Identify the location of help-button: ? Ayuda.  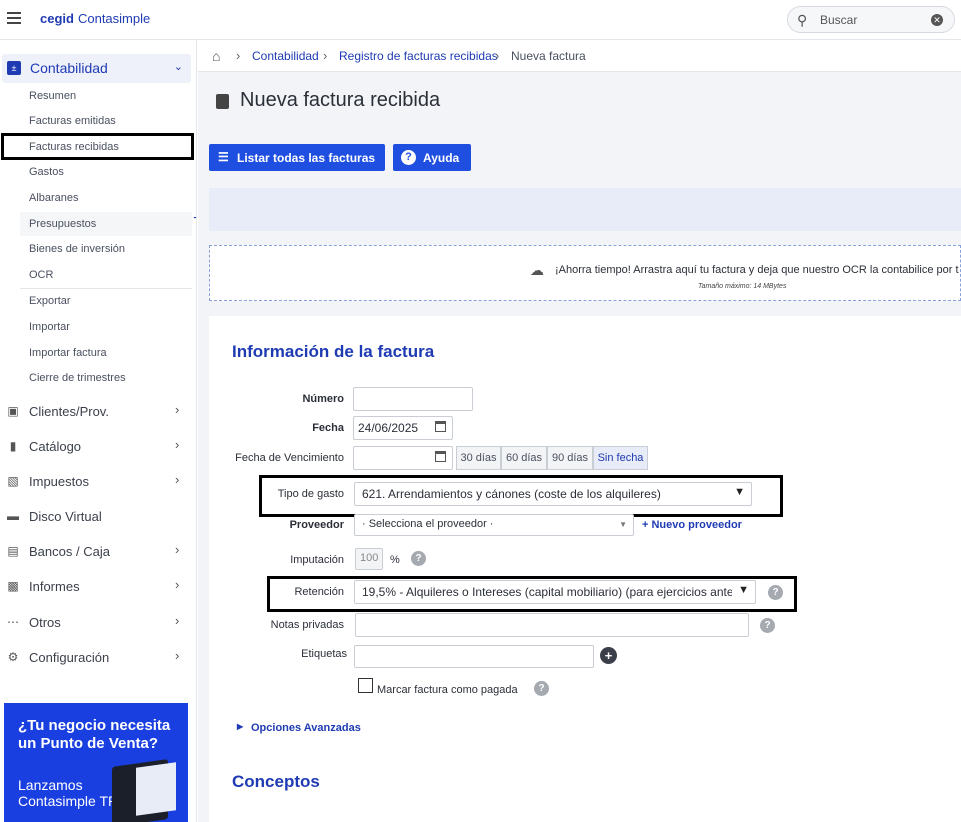
(432, 157).